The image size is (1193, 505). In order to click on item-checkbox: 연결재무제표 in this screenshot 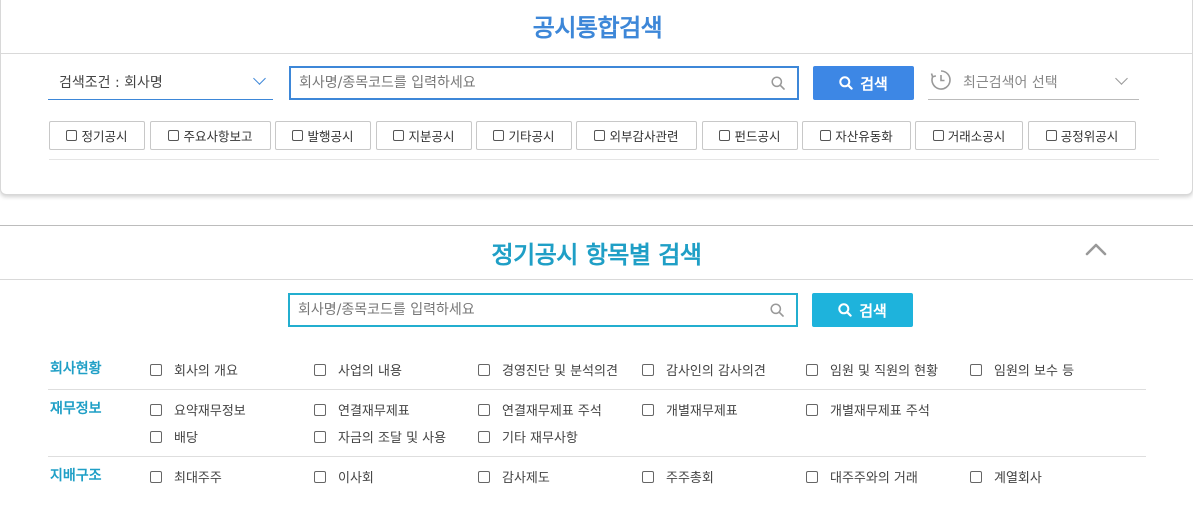, I will do `click(362, 409)`.